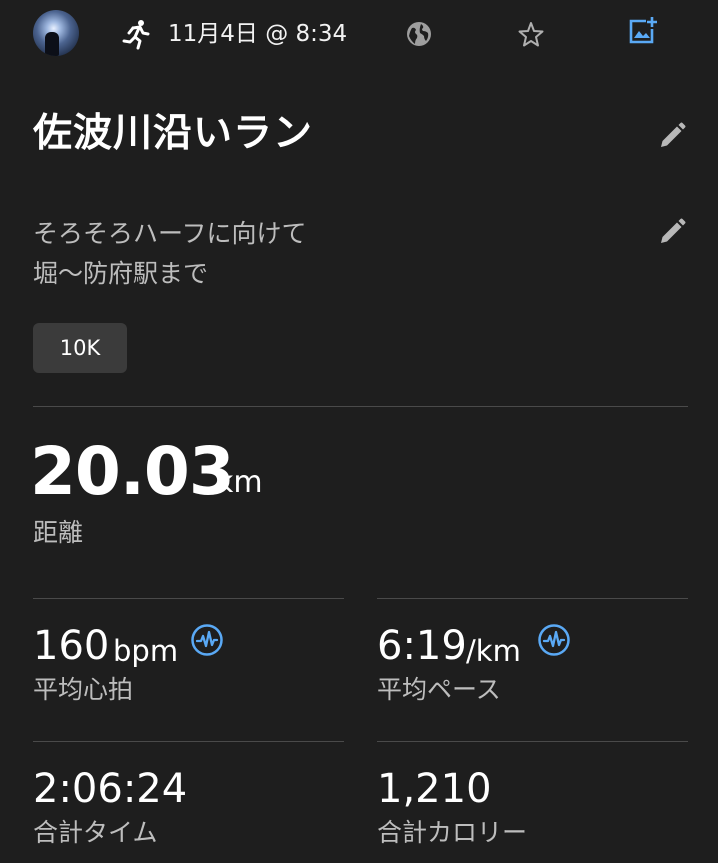  I want to click on edit-description-pencil-icon, so click(672, 232).